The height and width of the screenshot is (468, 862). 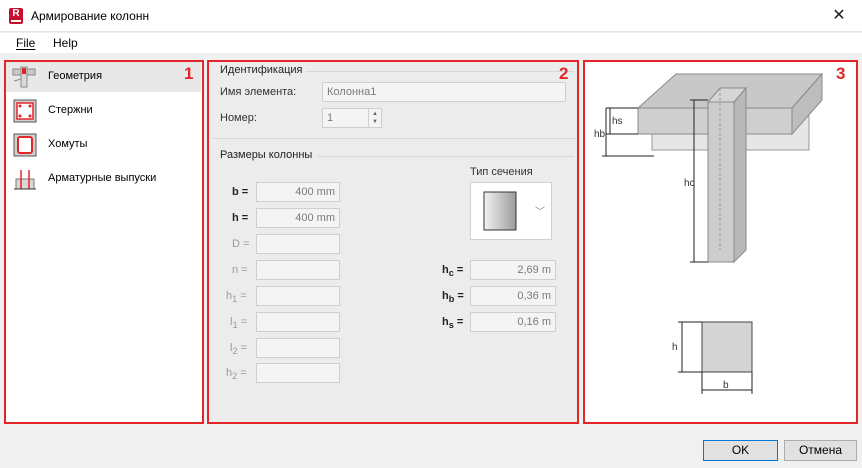 I want to click on menu-bar: File Help, so click(x=431, y=43).